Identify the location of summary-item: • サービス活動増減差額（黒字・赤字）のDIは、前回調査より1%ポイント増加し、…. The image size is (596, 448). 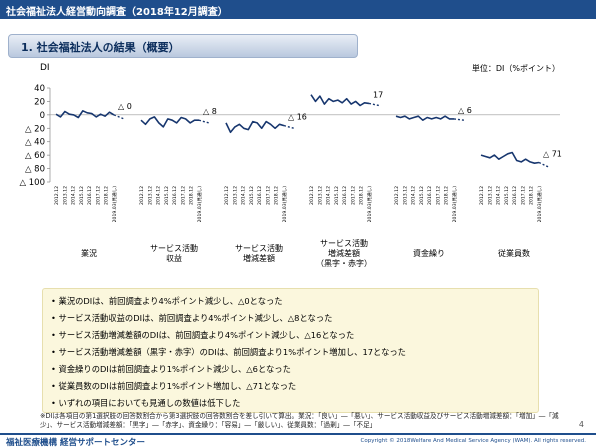
(228, 352).